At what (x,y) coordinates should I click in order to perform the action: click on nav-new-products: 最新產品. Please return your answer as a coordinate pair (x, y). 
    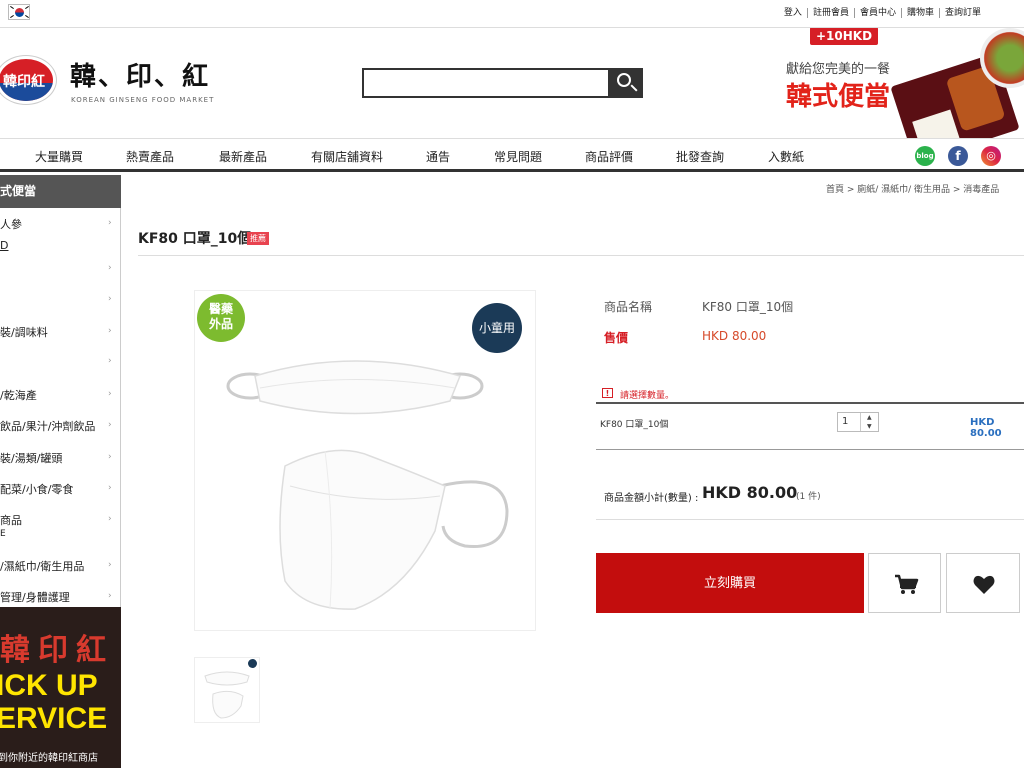
    Looking at the image, I should click on (243, 156).